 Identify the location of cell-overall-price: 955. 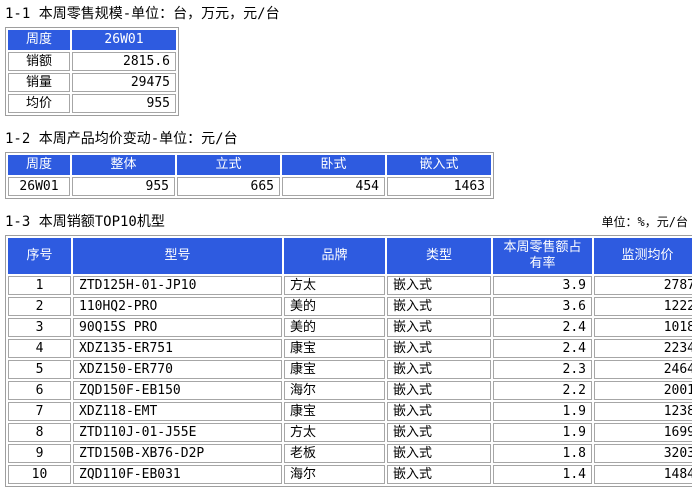
(123, 186).